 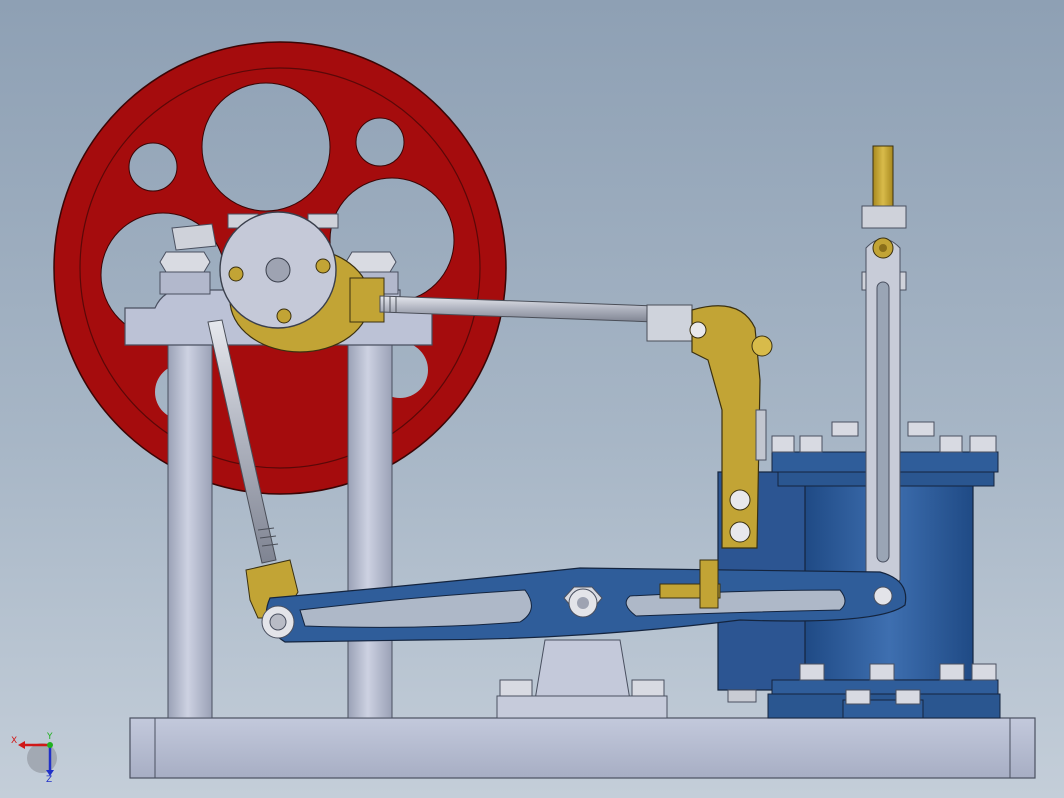 What do you see at coordinates (582, 679) in the screenshot?
I see `beam-pedestal` at bounding box center [582, 679].